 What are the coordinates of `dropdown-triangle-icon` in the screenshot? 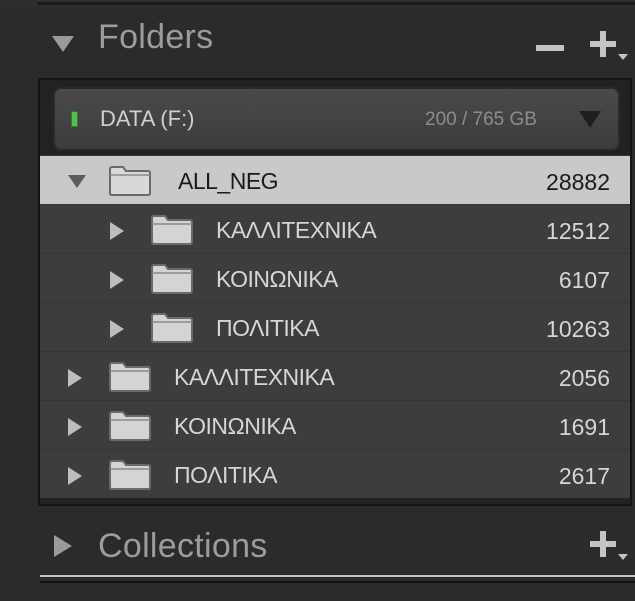 It's located at (590, 120).